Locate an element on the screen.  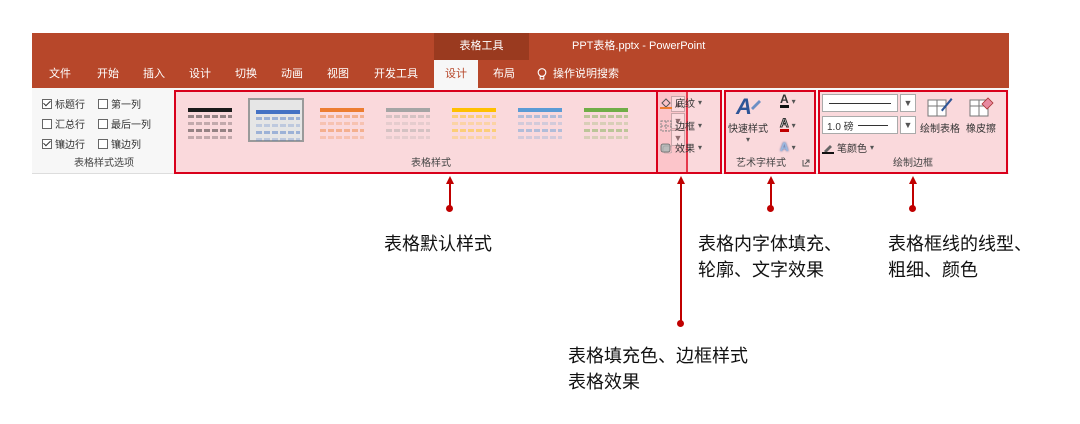
quick-styles-label: 快速样式 is located at coordinates (748, 129).